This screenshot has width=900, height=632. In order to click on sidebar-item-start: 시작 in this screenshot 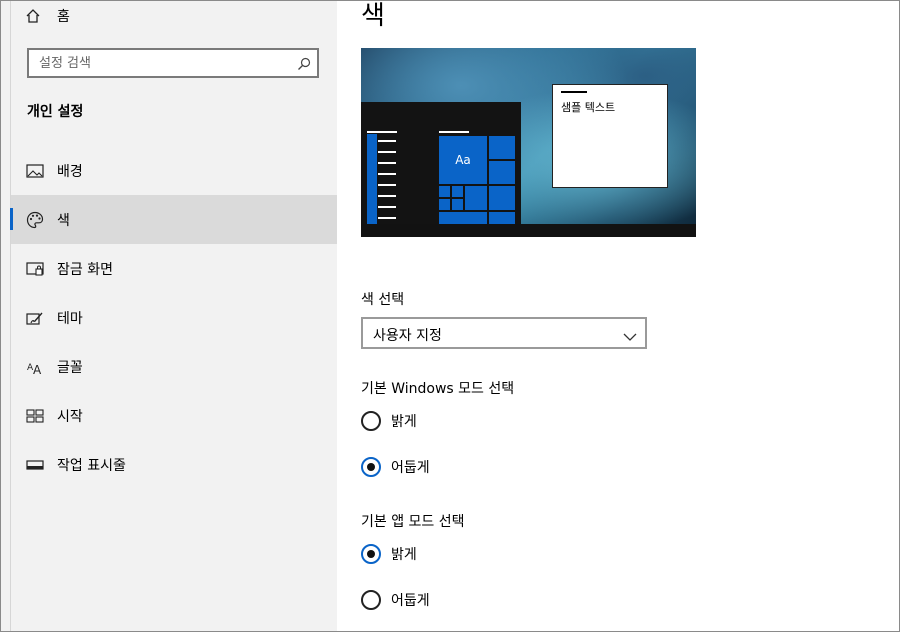, I will do `click(174, 415)`.